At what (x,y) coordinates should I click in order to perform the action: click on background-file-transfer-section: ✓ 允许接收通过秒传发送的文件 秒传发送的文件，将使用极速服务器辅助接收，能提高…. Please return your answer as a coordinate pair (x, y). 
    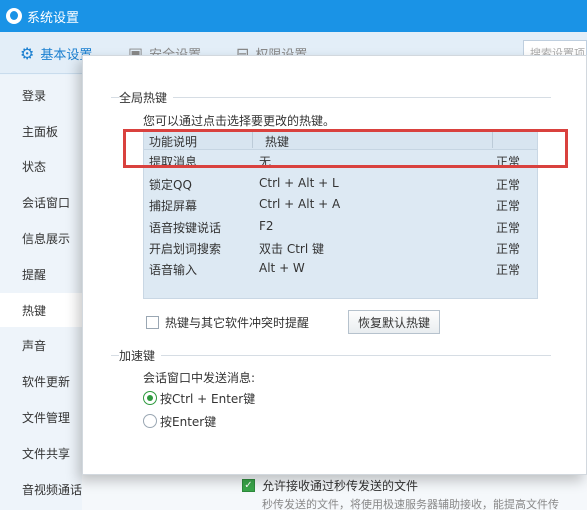
    Looking at the image, I should click on (334, 492).